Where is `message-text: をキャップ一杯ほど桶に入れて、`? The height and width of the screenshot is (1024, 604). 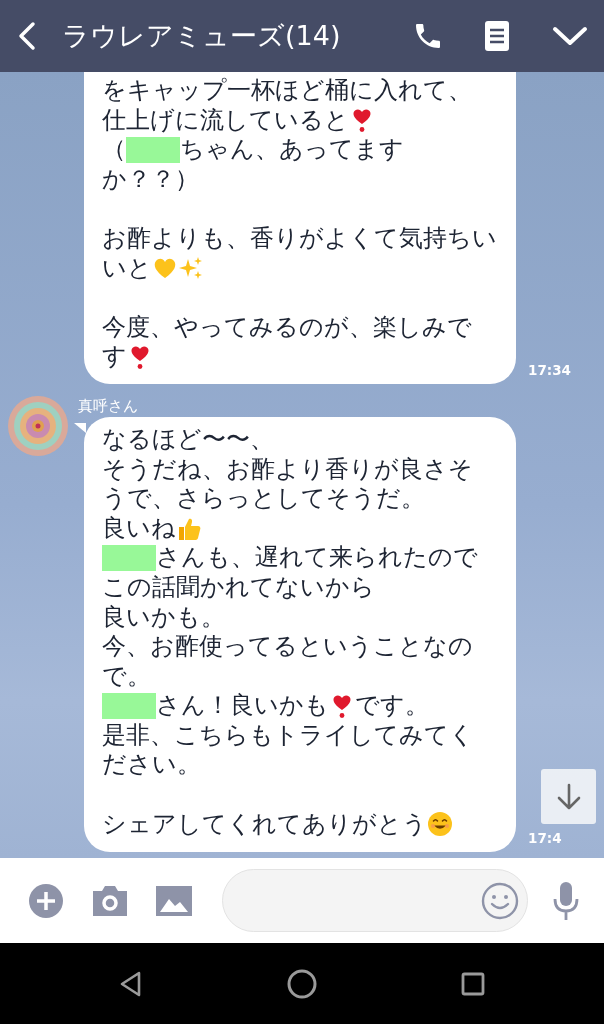
message-text: をキャップ一杯ほど桶に入れて、 is located at coordinates (287, 91).